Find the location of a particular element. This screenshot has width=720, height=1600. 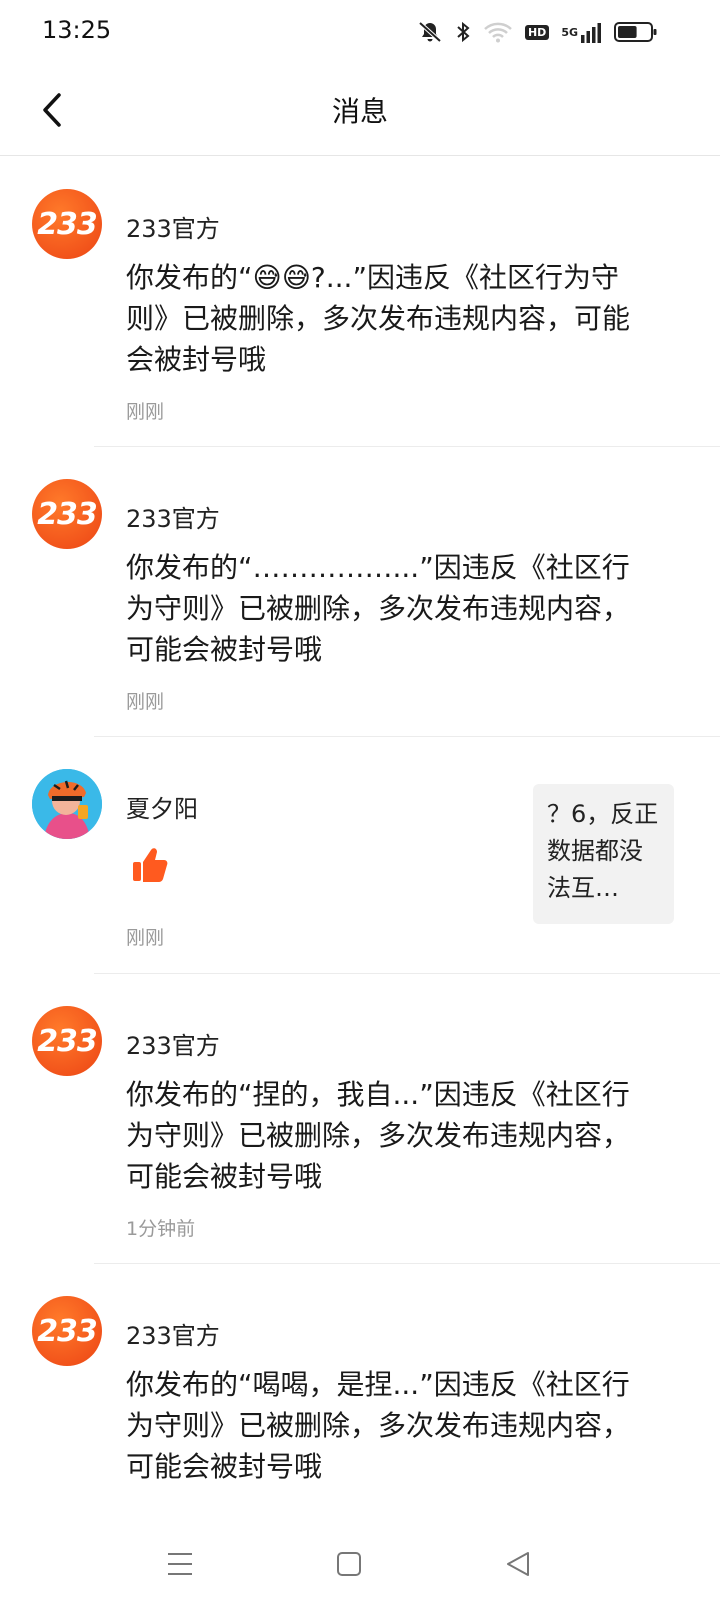

status-icons: HD 5G is located at coordinates (537, 32).